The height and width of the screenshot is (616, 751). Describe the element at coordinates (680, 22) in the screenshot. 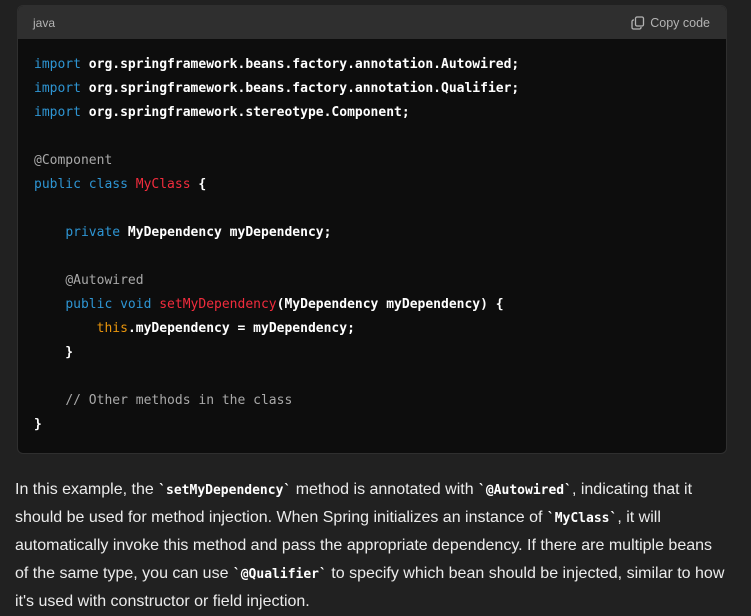

I see `copy-code-label: Copy code` at that location.